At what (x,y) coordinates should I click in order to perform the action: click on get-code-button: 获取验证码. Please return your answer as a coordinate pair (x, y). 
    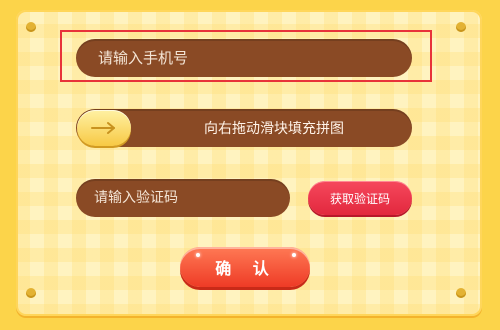
    Looking at the image, I should click on (360, 198).